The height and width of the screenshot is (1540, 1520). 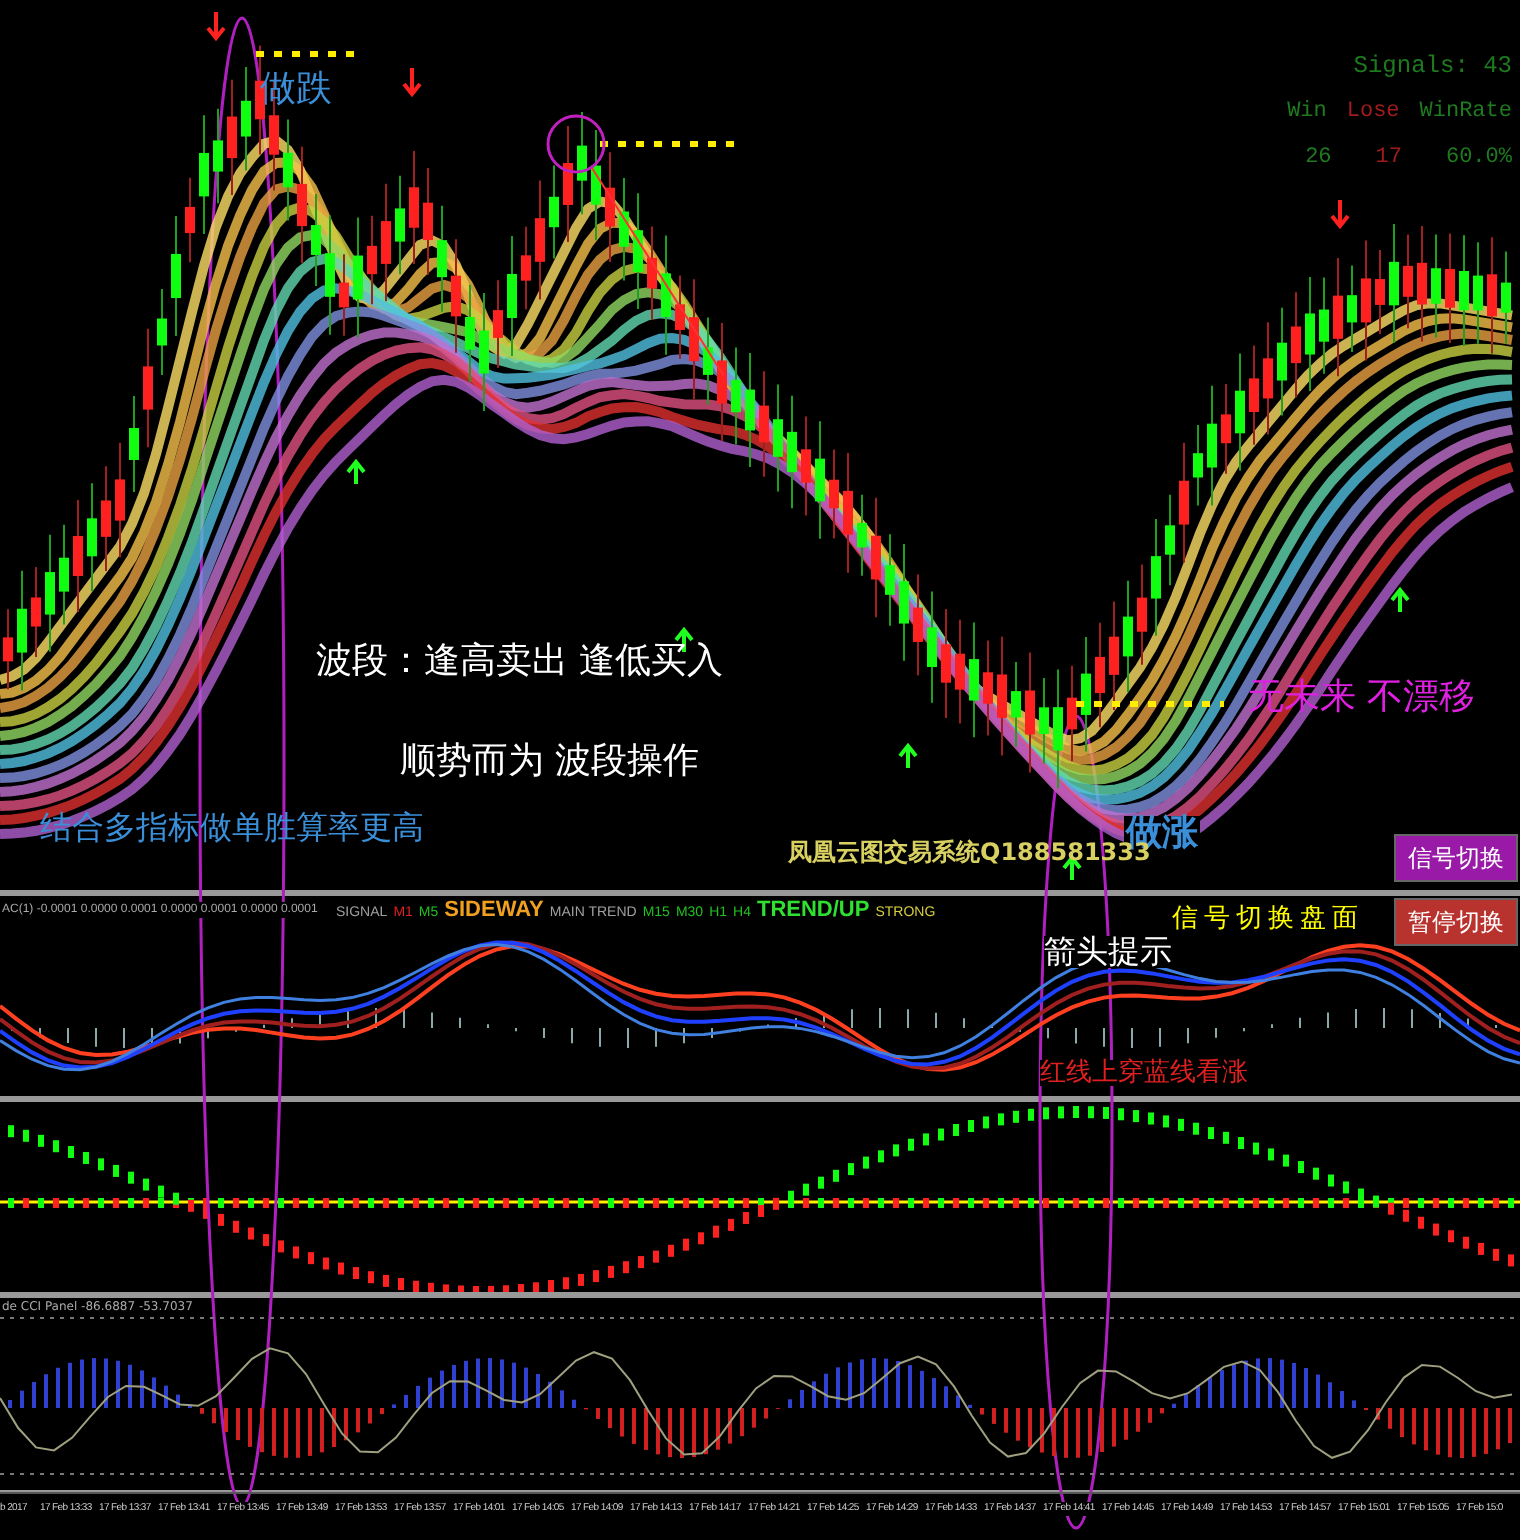 What do you see at coordinates (1456, 922) in the screenshot?
I see `pause-switch-button: 暂停切换` at bounding box center [1456, 922].